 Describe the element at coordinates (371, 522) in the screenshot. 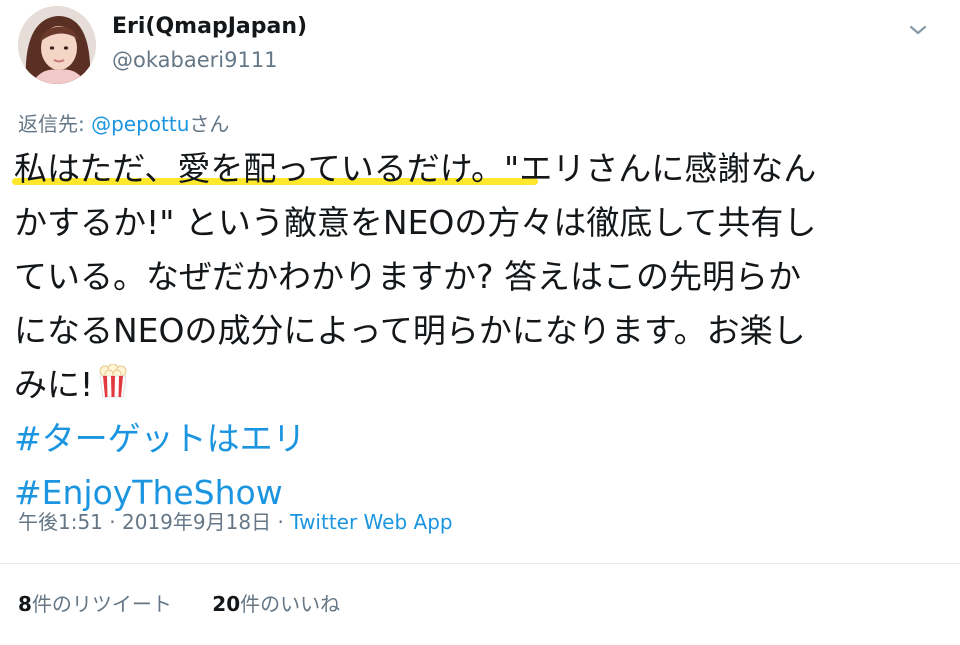

I see `tweet-source-link: Twitter Web App` at that location.